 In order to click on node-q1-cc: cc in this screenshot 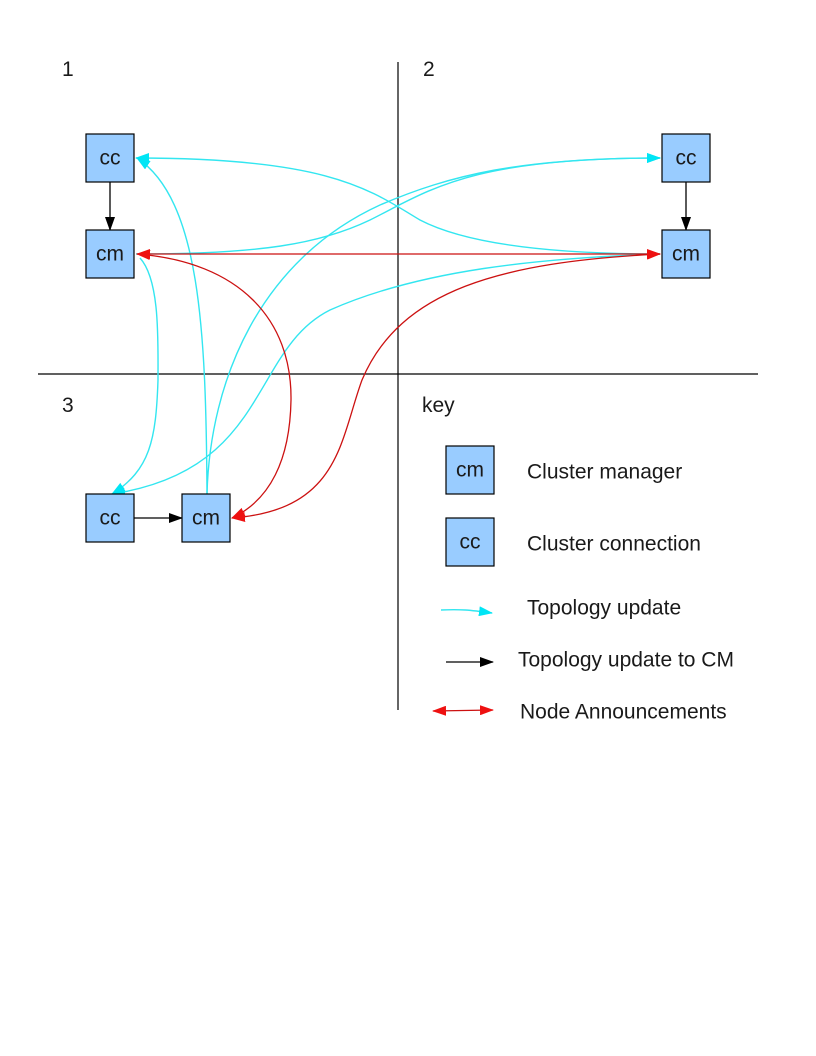, I will do `click(110, 158)`.